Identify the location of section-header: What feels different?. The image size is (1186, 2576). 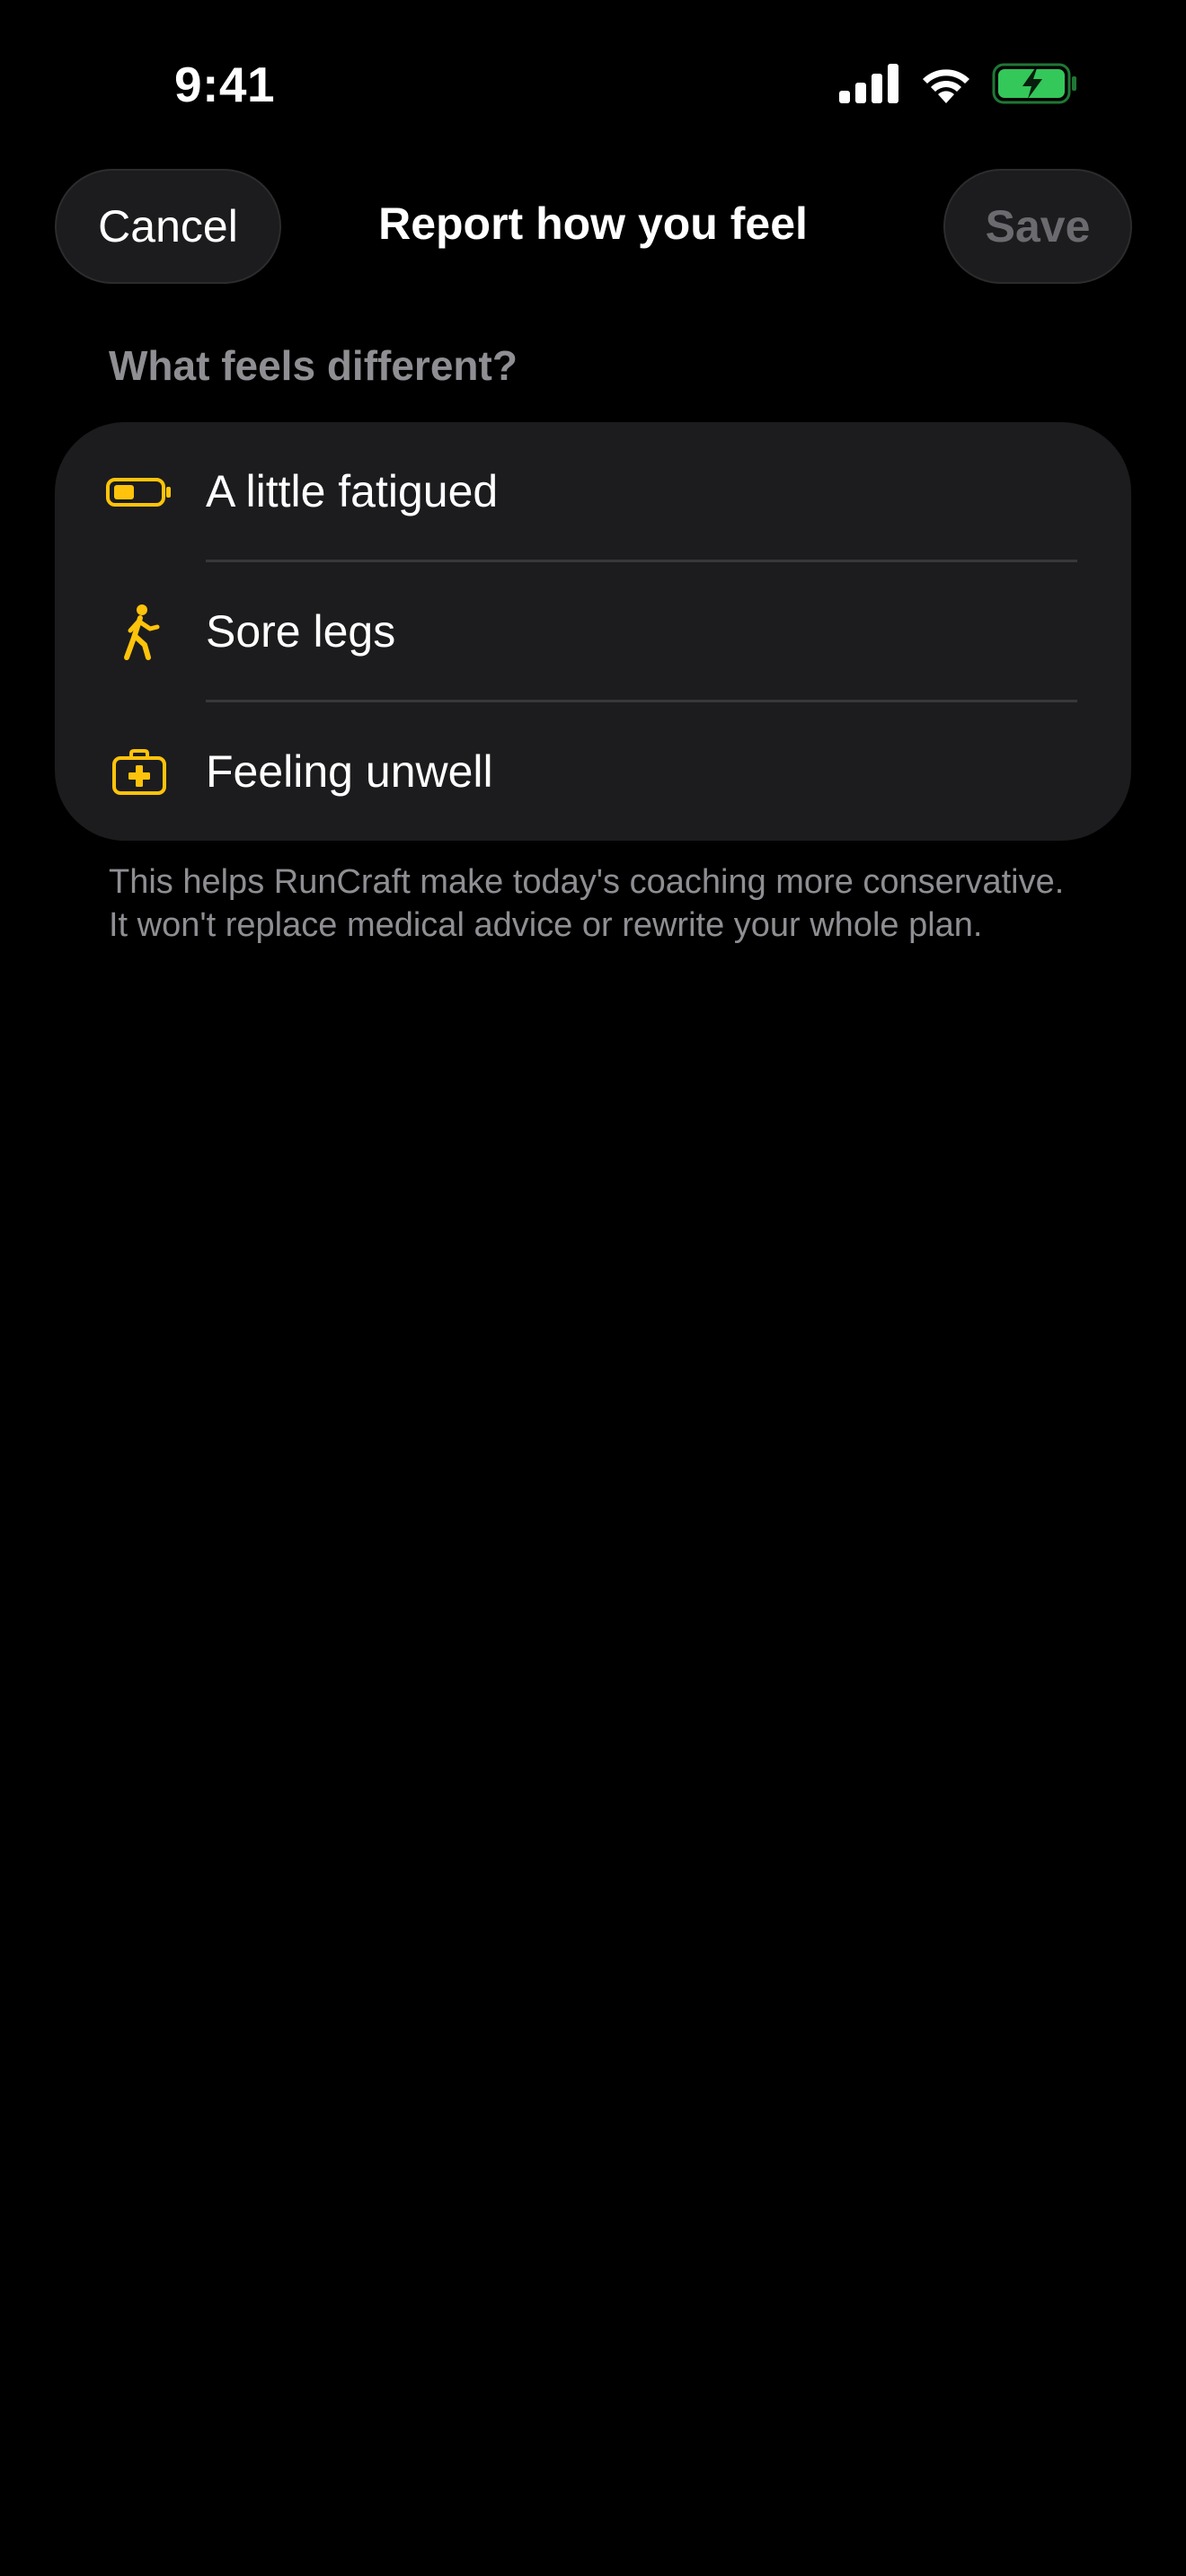
(313, 365).